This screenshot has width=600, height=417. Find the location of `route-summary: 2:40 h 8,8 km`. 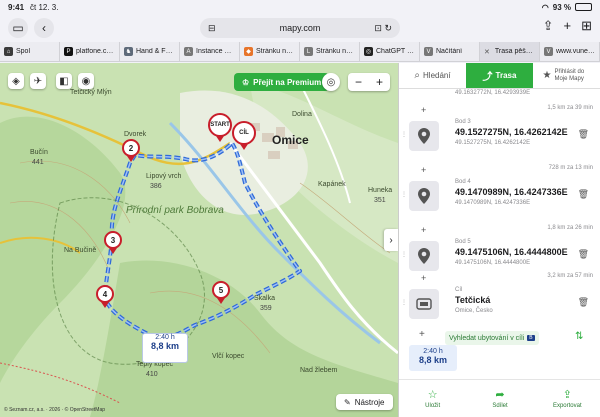

route-summary: 2:40 h 8,8 km is located at coordinates (433, 358).